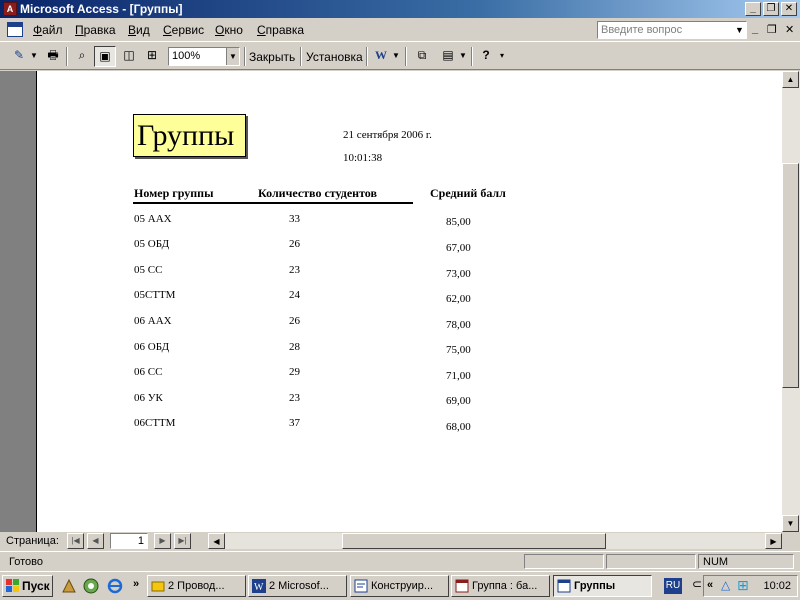 This screenshot has width=800, height=600. What do you see at coordinates (772, 29) in the screenshot?
I see `doc-restore-button: ❐` at bounding box center [772, 29].